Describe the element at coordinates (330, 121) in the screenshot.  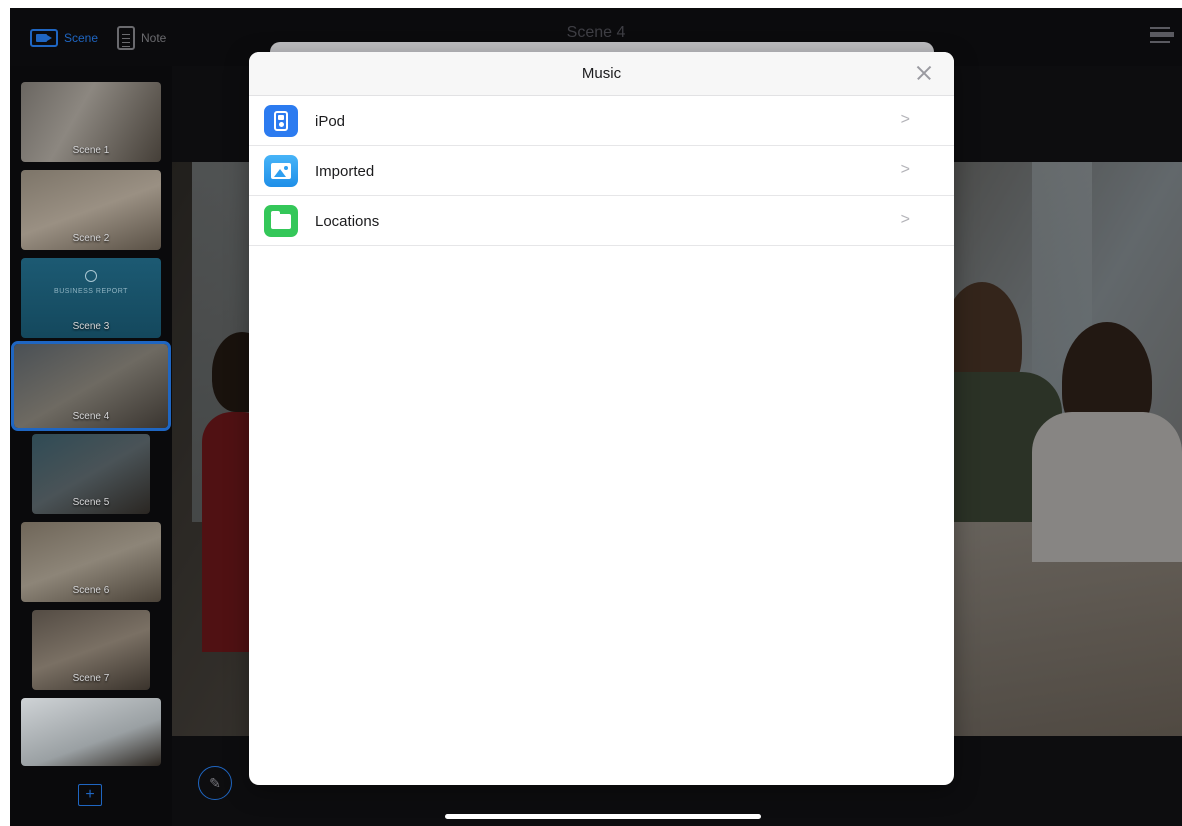
I see `row-label: iPod` at that location.